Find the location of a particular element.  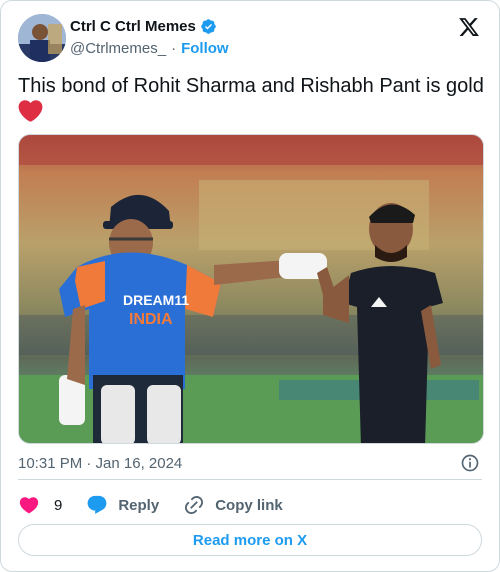

handle: @Ctrlmemes_ is located at coordinates (118, 48).